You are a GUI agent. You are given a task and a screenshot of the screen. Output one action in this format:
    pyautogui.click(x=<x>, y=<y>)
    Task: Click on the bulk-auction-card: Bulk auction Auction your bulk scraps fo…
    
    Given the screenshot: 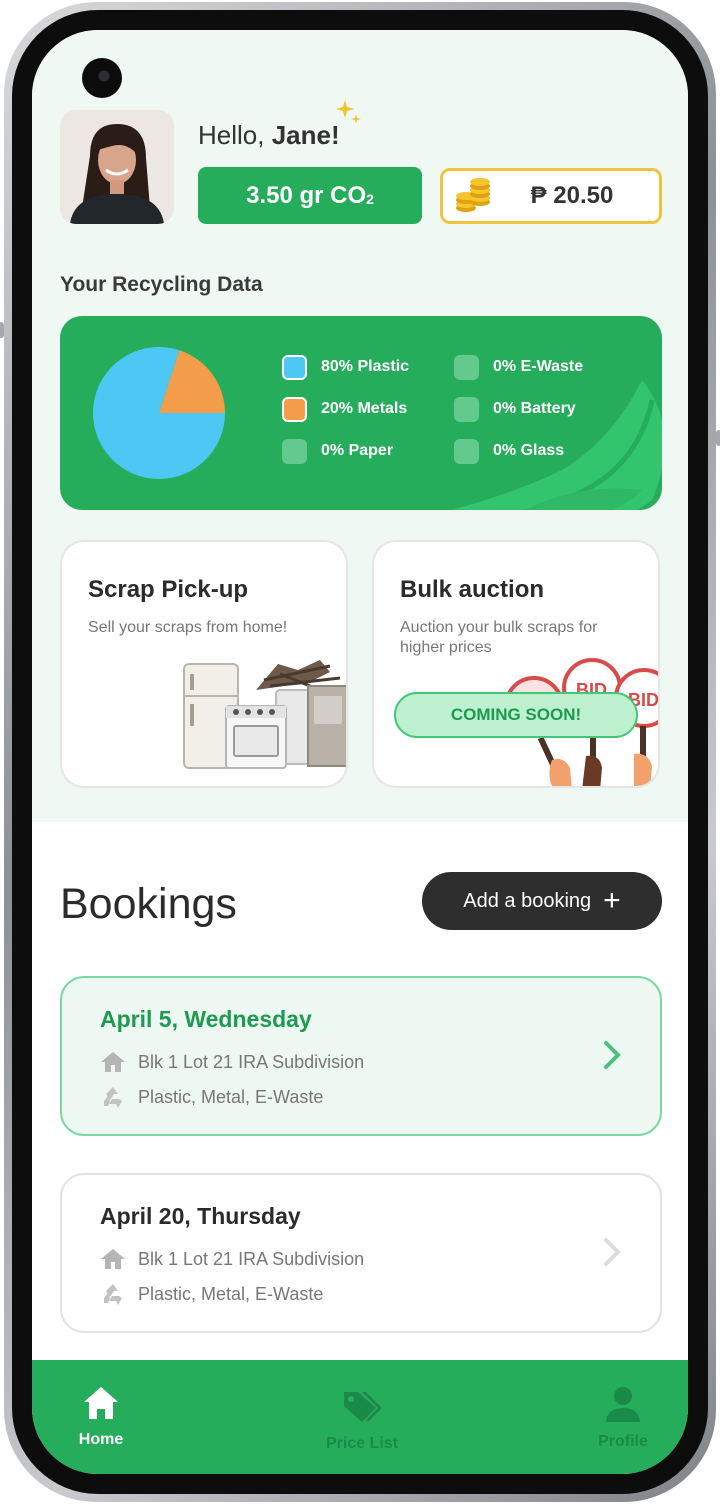 What is the action you would take?
    pyautogui.click(x=516, y=664)
    